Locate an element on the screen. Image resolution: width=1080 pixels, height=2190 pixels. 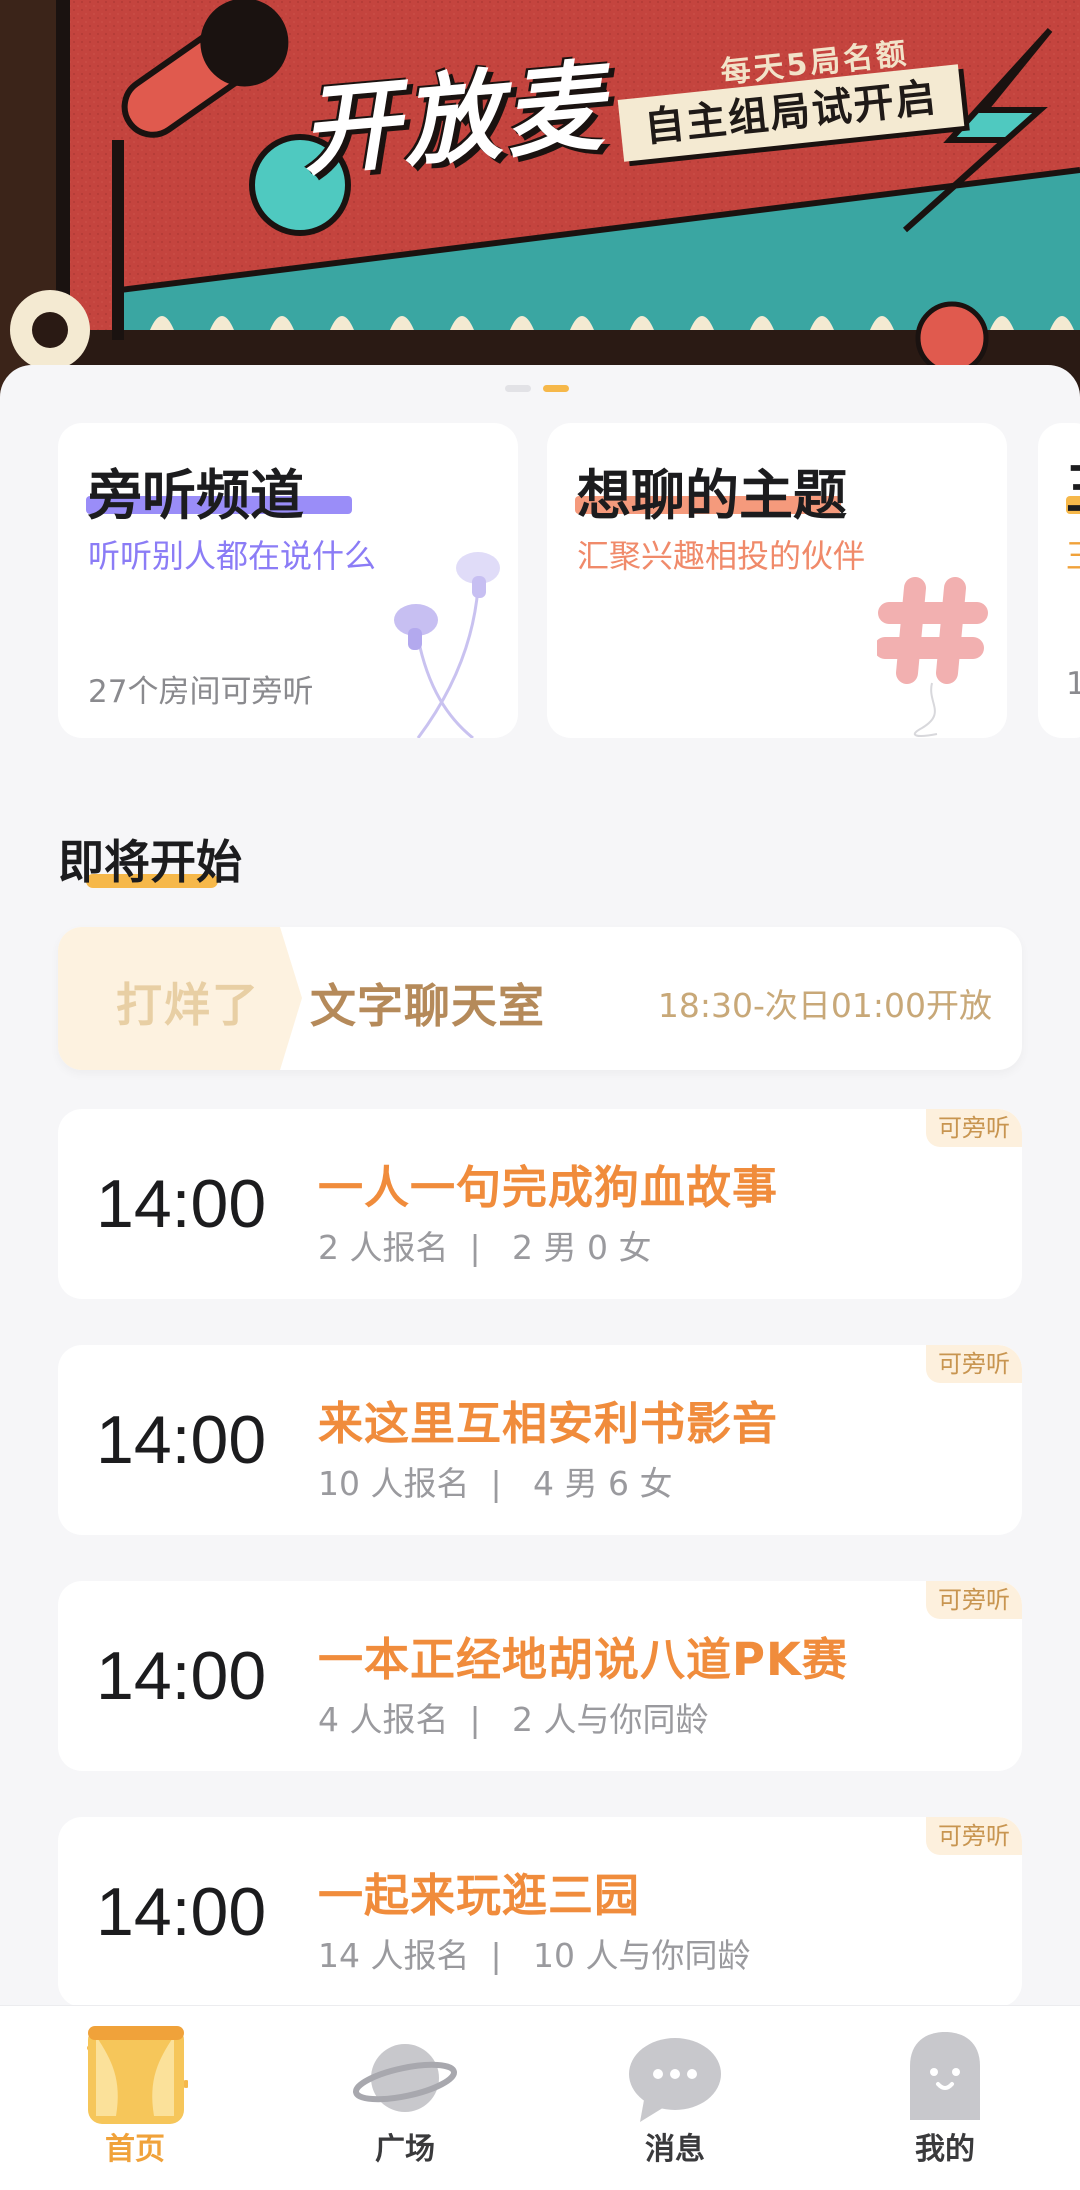
curtain-stage-icon is located at coordinates (137, 2075).